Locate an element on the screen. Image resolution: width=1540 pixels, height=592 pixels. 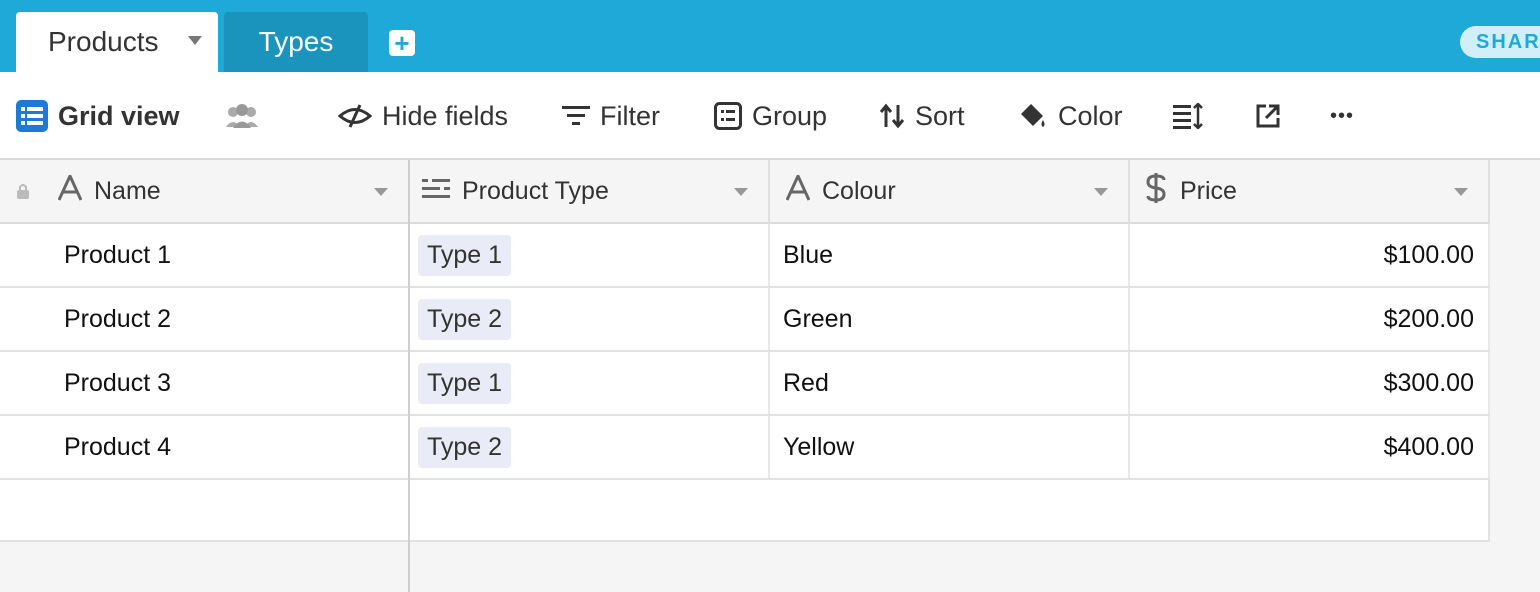
filter-label: Filter is located at coordinates (630, 115).